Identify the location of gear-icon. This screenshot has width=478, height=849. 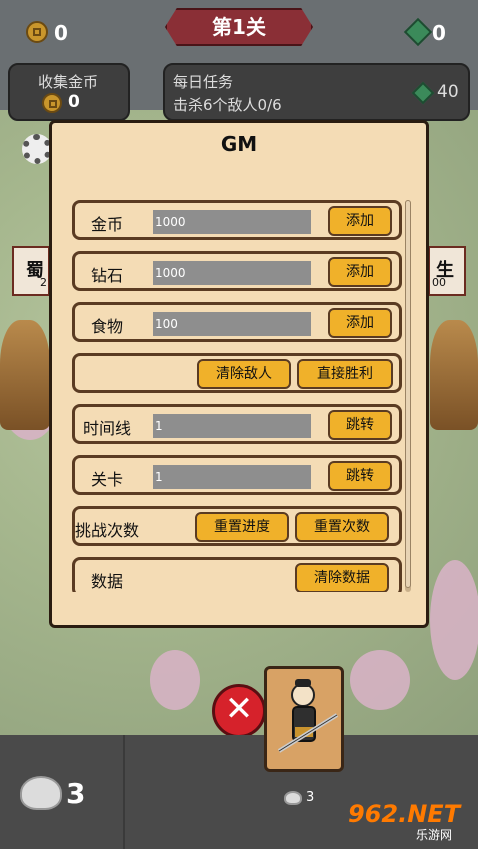
(37, 149).